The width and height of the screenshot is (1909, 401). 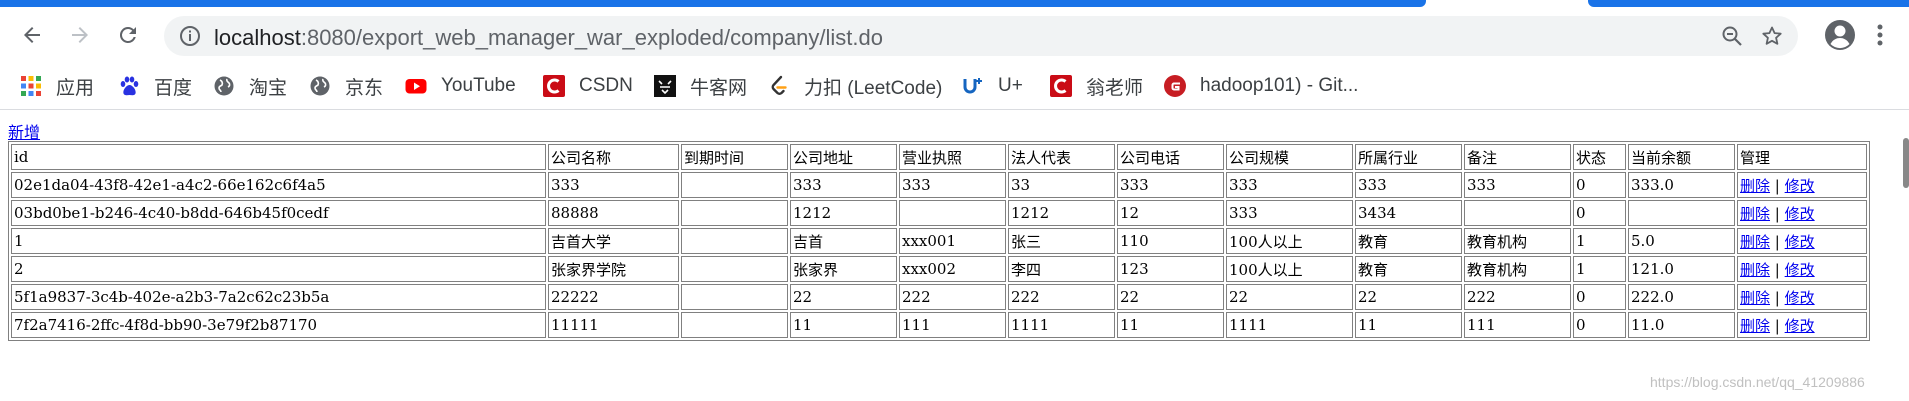 What do you see at coordinates (1802, 157) in the screenshot?
I see `column-header: 管理` at bounding box center [1802, 157].